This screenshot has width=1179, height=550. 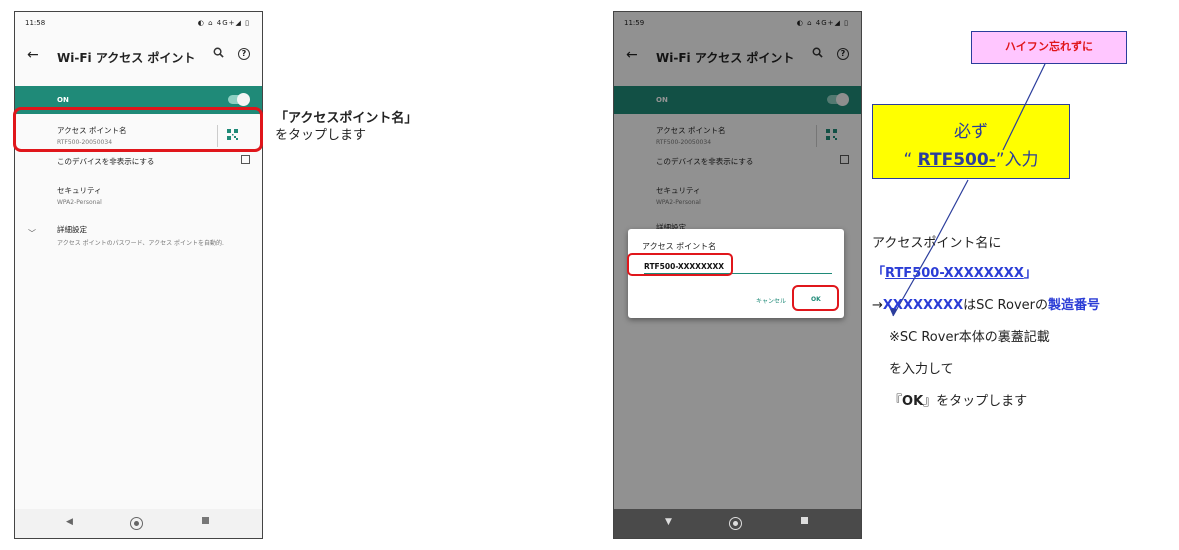 I want to click on right-instruction-line3: →XXXXXXXXはSC Roverの製造番号, so click(x=986, y=303).